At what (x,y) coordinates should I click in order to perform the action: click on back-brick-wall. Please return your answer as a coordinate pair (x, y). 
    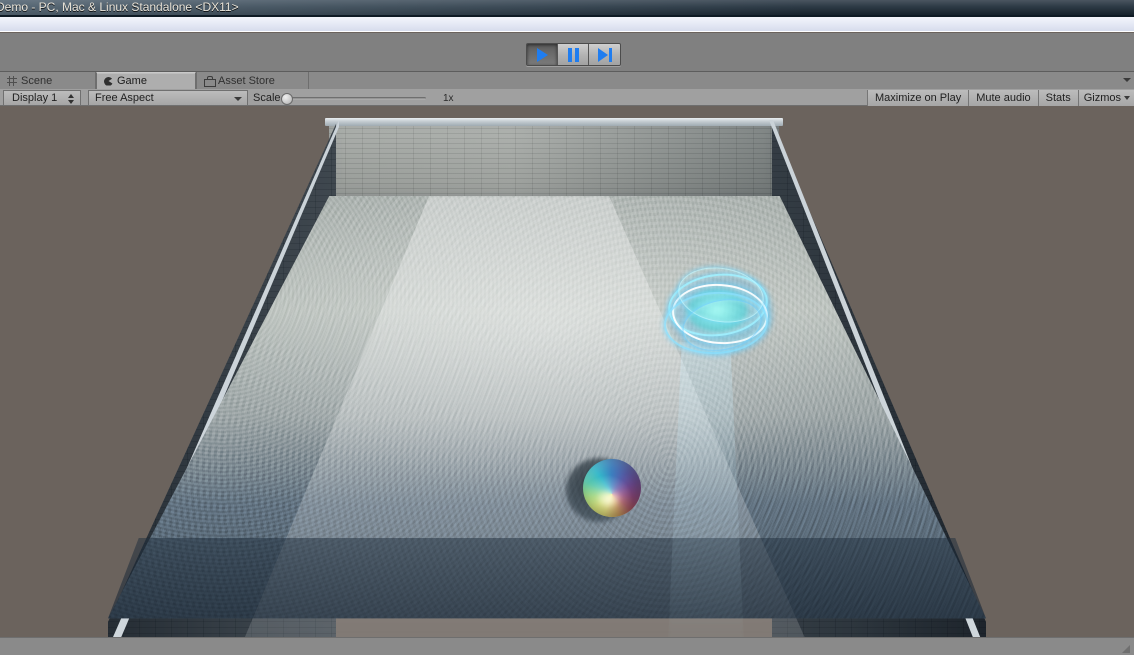
    Looking at the image, I should click on (554, 164).